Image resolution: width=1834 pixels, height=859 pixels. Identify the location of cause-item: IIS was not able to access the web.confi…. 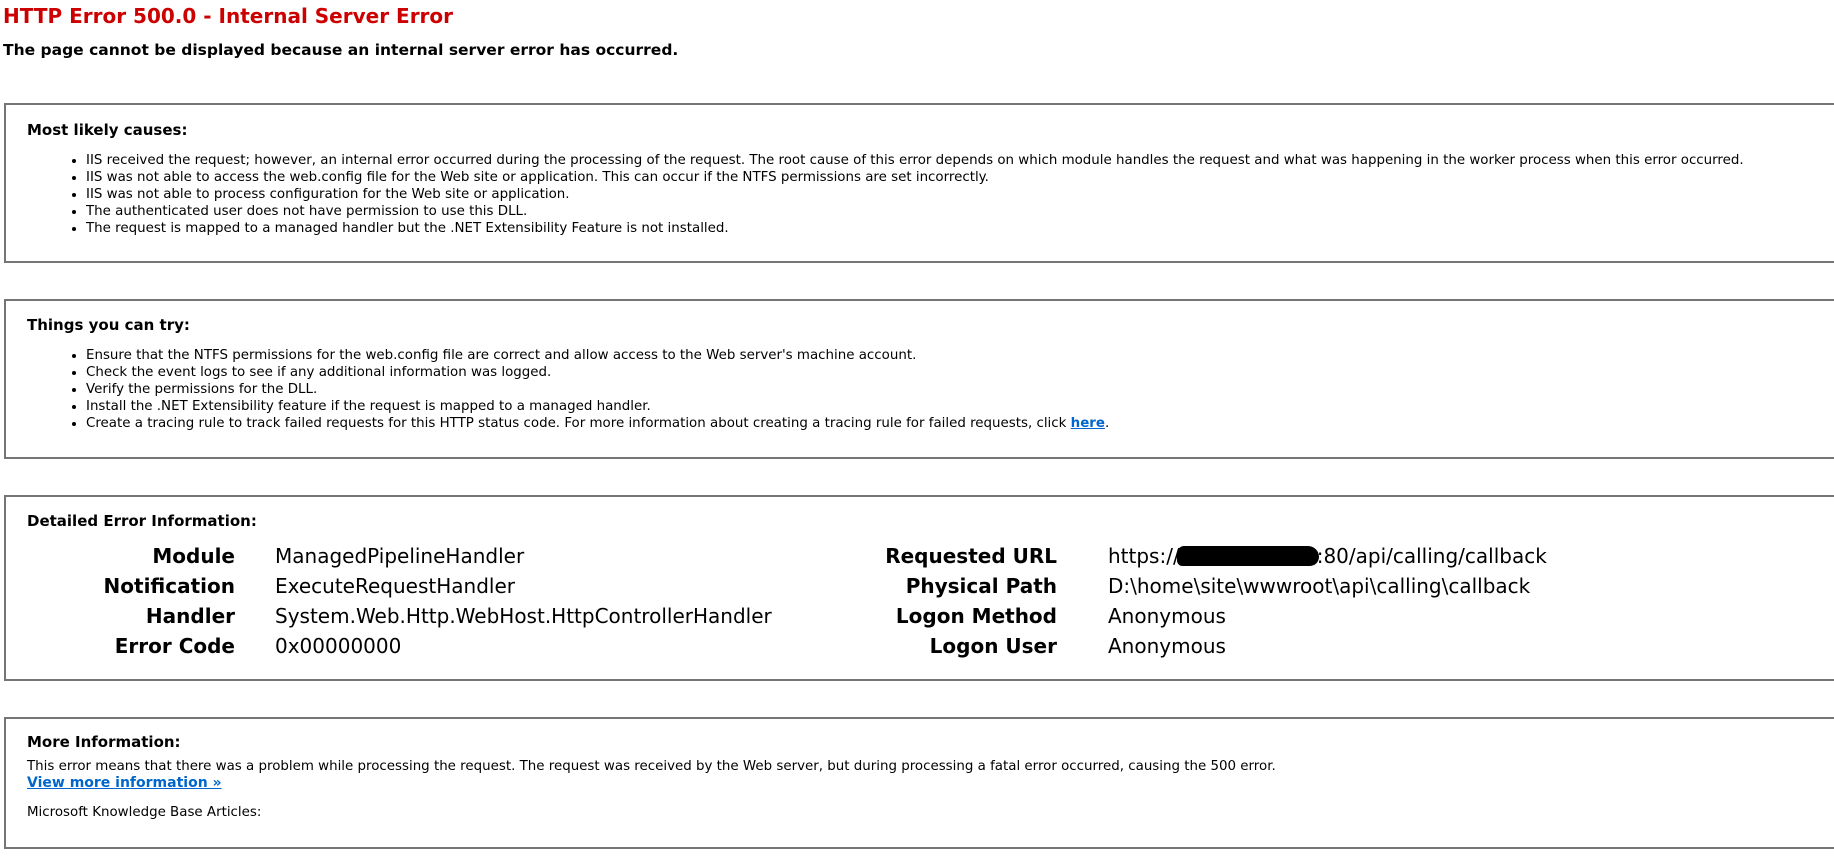
(915, 177).